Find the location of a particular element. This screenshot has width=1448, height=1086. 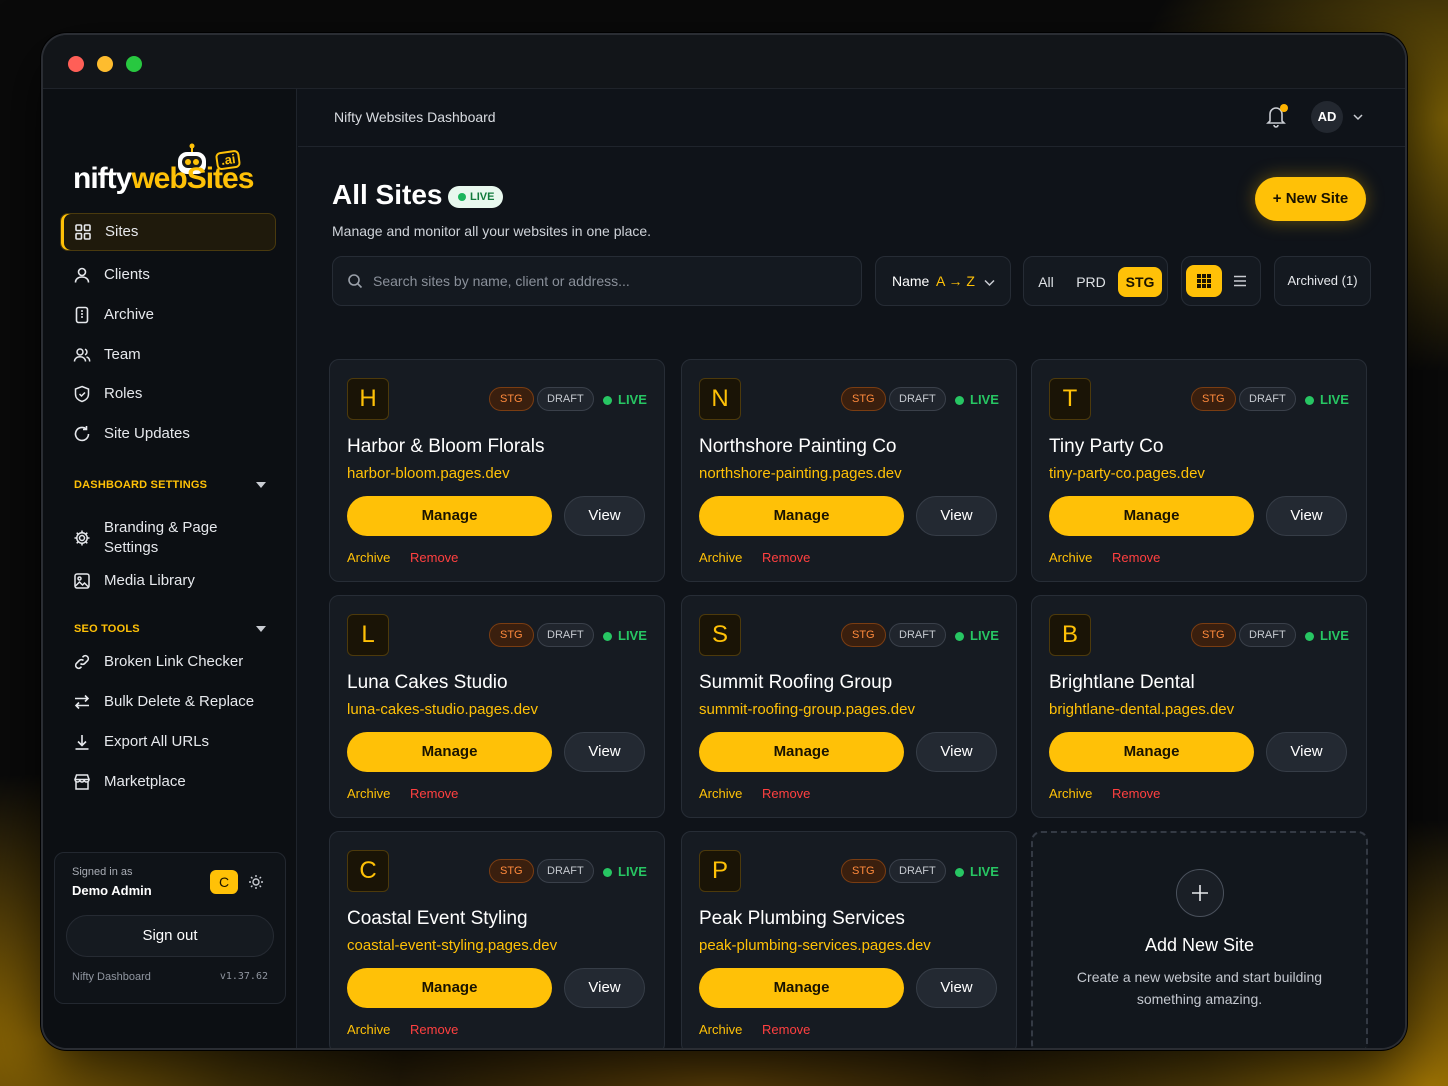

sidebar-item-label: Roles is located at coordinates (123, 393).